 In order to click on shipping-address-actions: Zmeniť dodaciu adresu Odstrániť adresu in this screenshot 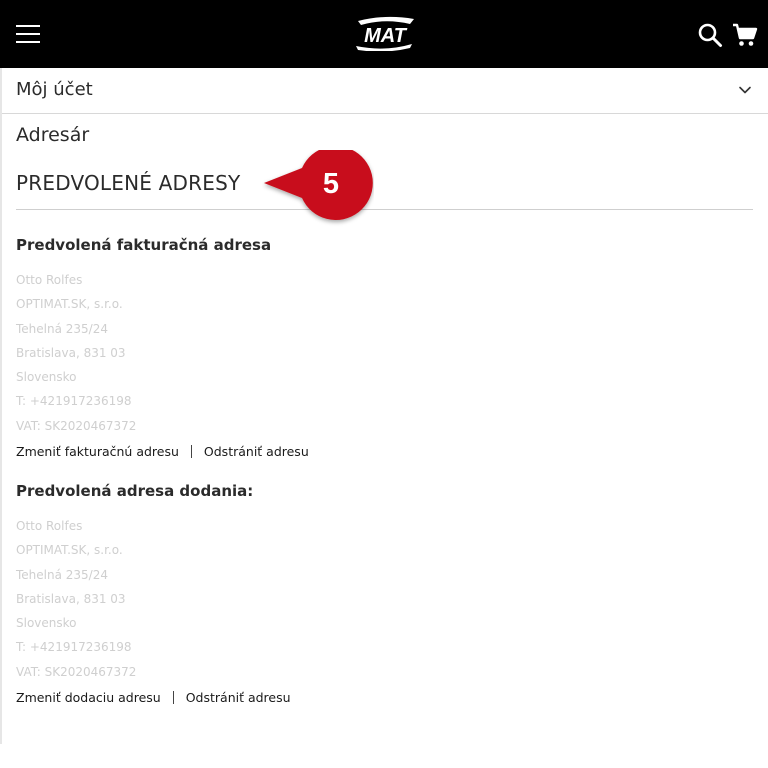, I will do `click(153, 698)`.